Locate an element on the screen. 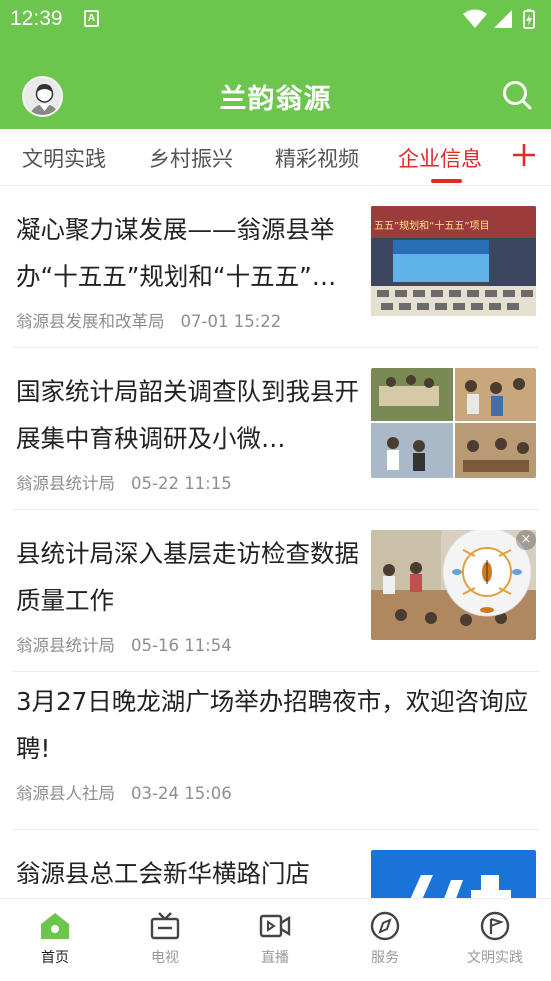  nav-civilization: 文明实践 is located at coordinates (495, 939).